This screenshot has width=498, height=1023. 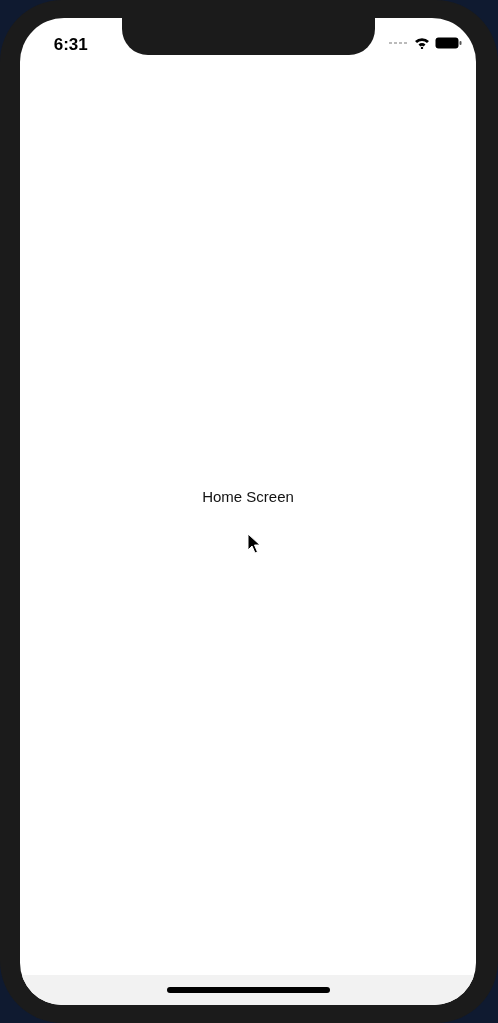 What do you see at coordinates (70, 44) in the screenshot?
I see `status-time: 6:31` at bounding box center [70, 44].